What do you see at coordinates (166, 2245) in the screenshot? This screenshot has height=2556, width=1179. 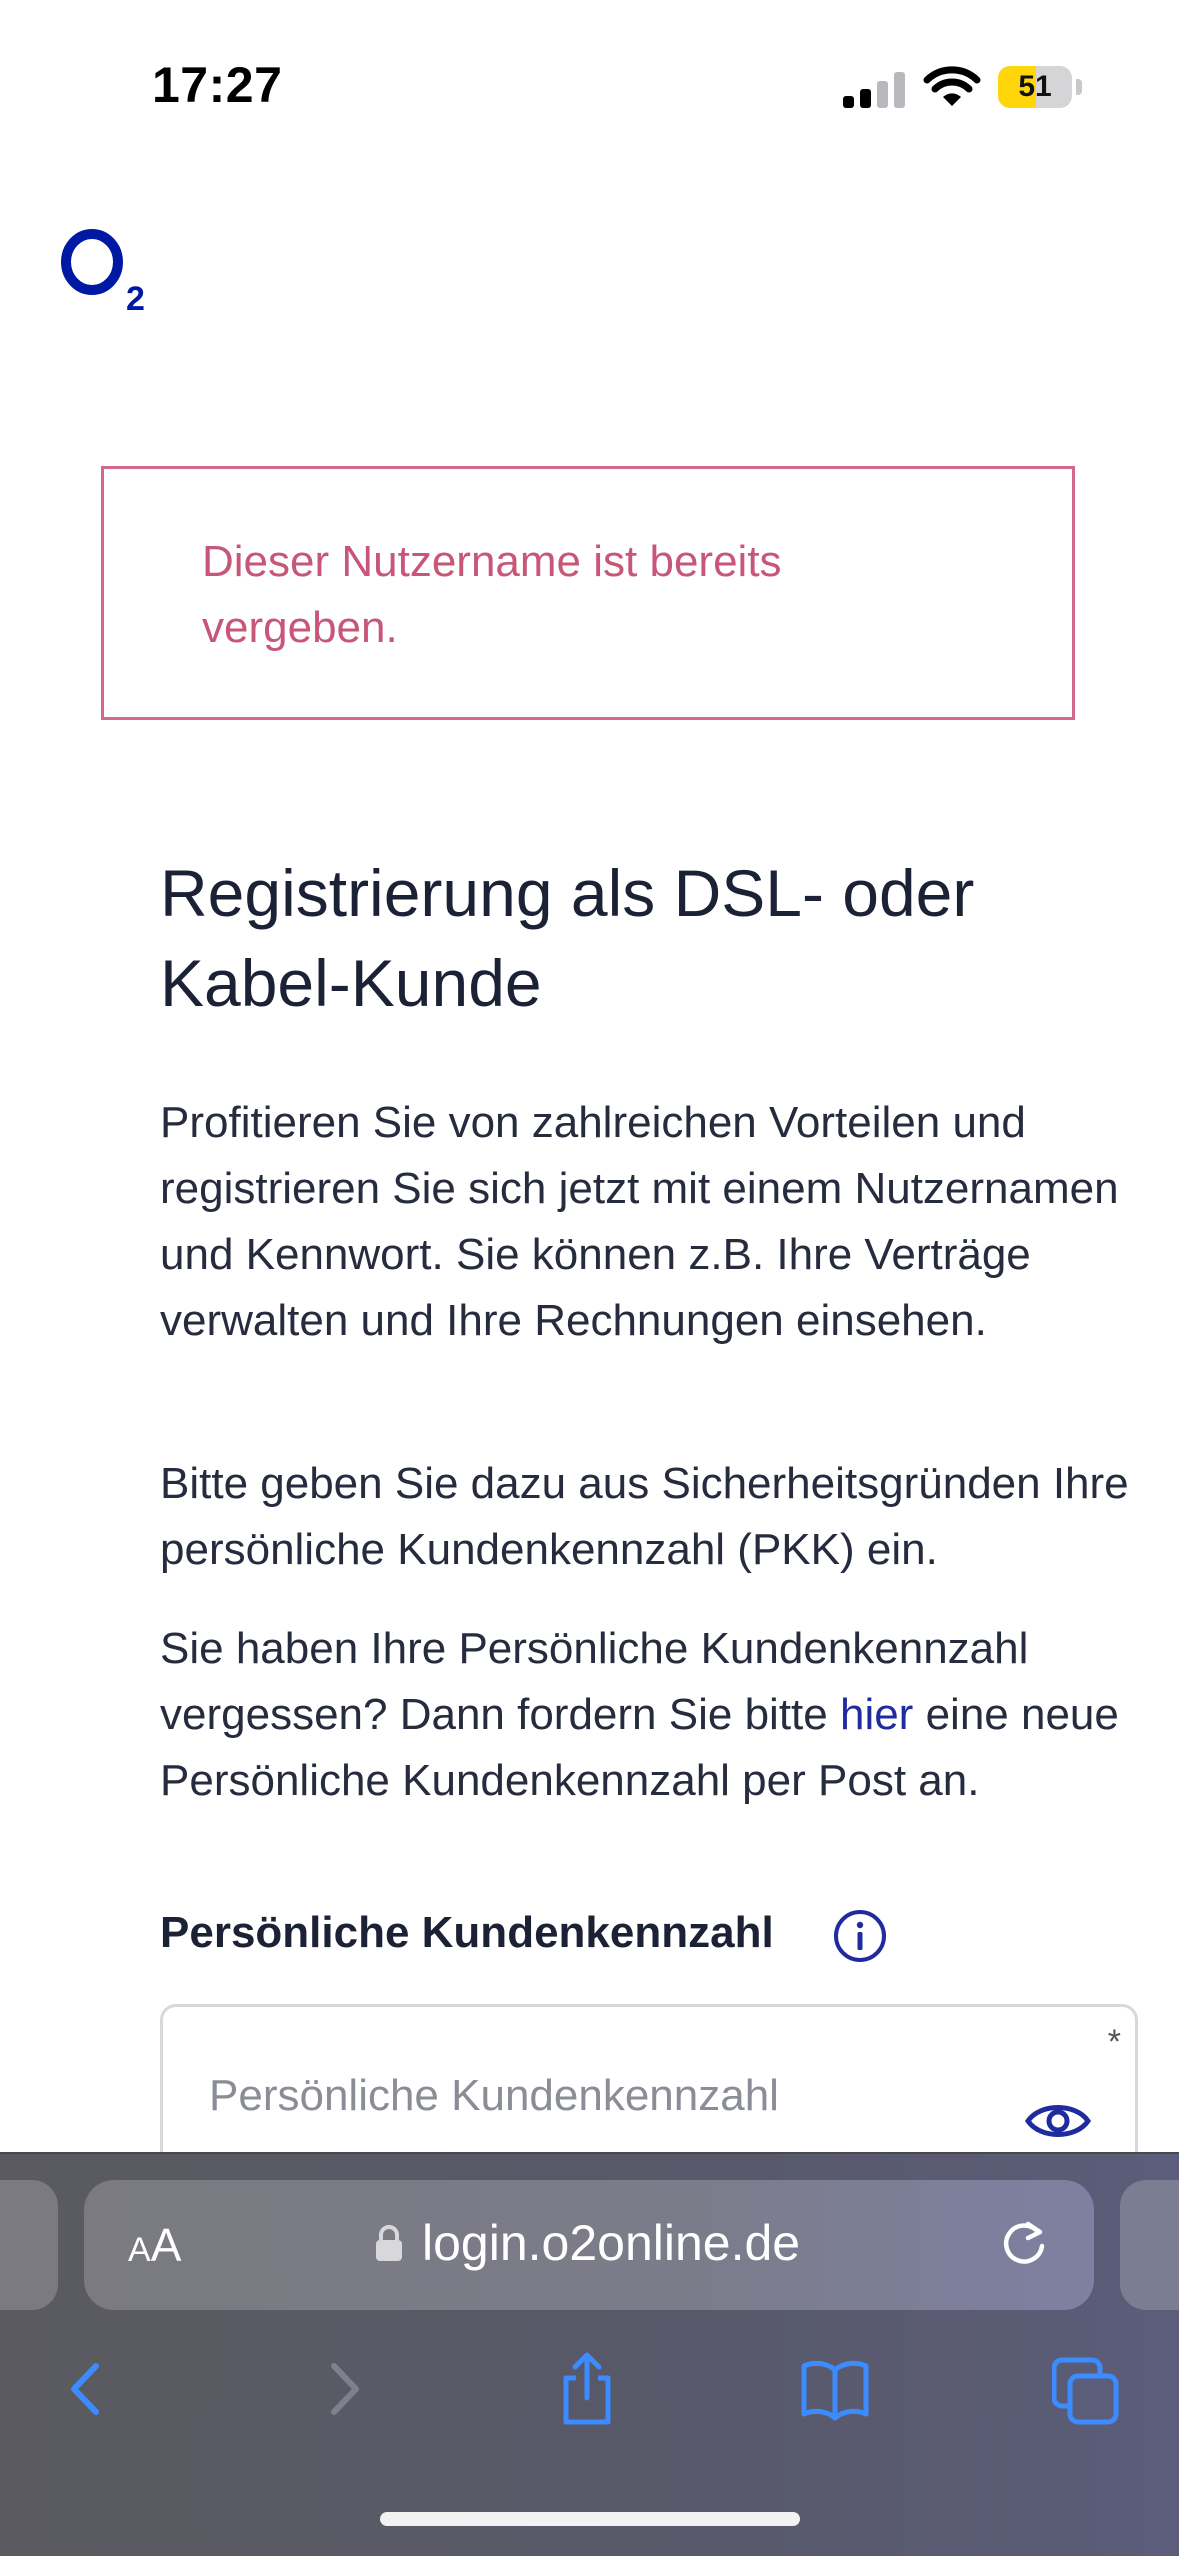 I see `aa-large-letter: A` at bounding box center [166, 2245].